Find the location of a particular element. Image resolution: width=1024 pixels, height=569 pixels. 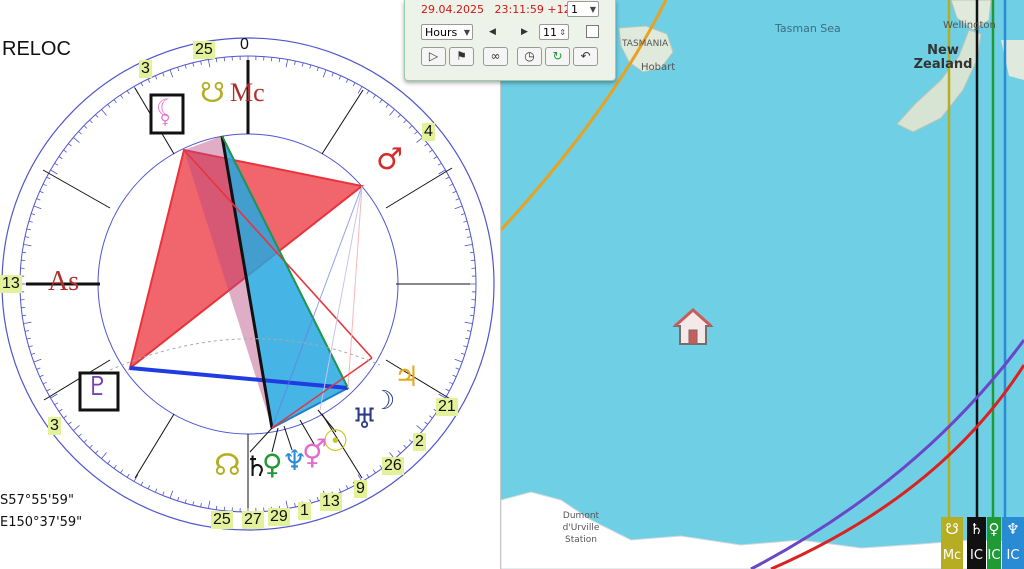

south-node-glyph: ☋ is located at coordinates (212, 92).